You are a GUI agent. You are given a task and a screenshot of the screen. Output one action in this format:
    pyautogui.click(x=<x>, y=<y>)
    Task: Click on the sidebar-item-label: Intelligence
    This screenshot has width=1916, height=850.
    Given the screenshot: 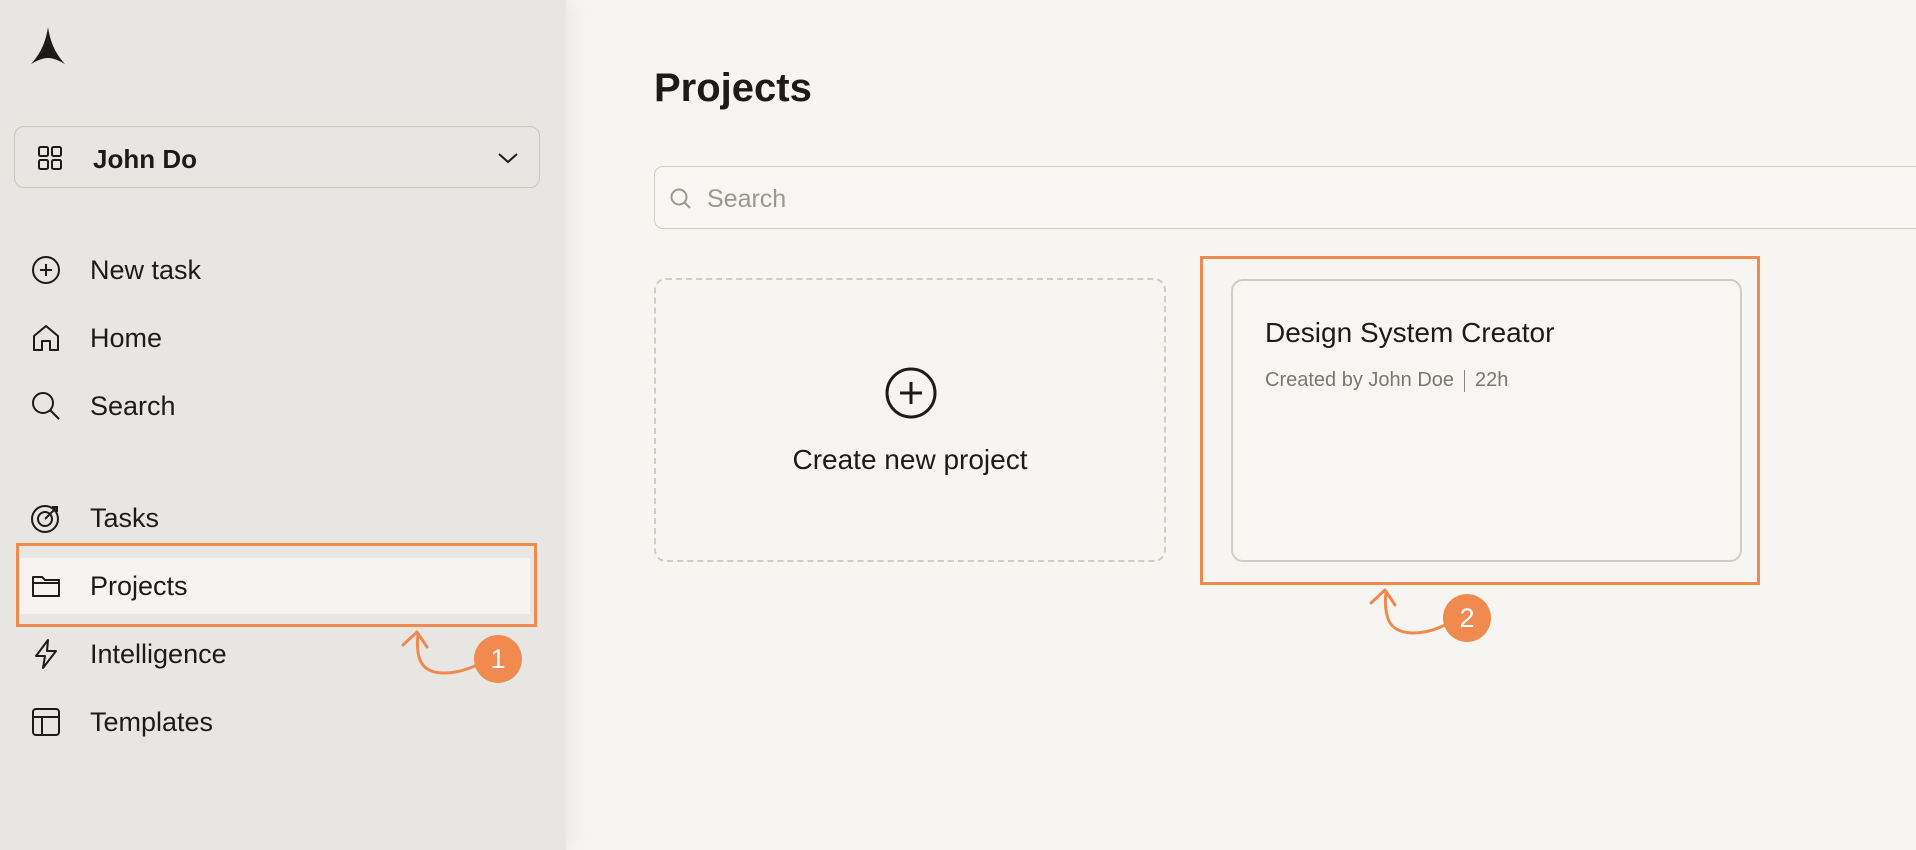 What is the action you would take?
    pyautogui.click(x=158, y=654)
    